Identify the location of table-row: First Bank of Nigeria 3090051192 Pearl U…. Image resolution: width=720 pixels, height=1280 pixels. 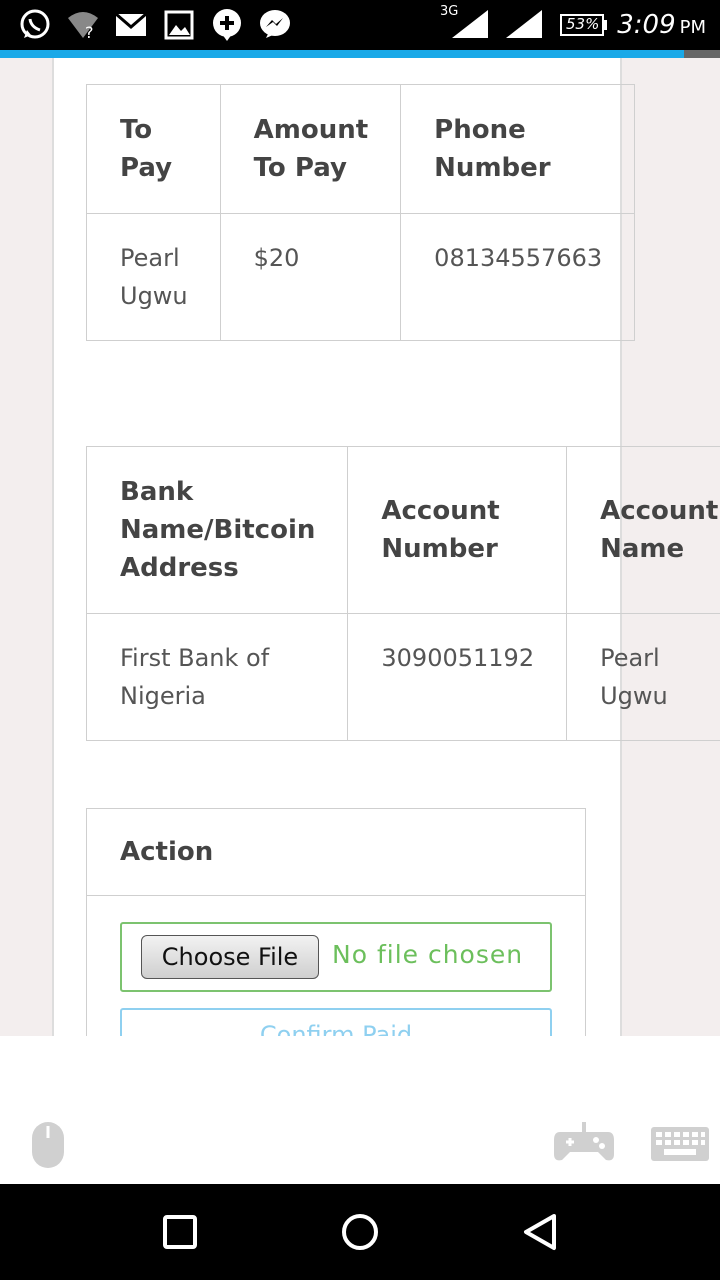
(402, 677).